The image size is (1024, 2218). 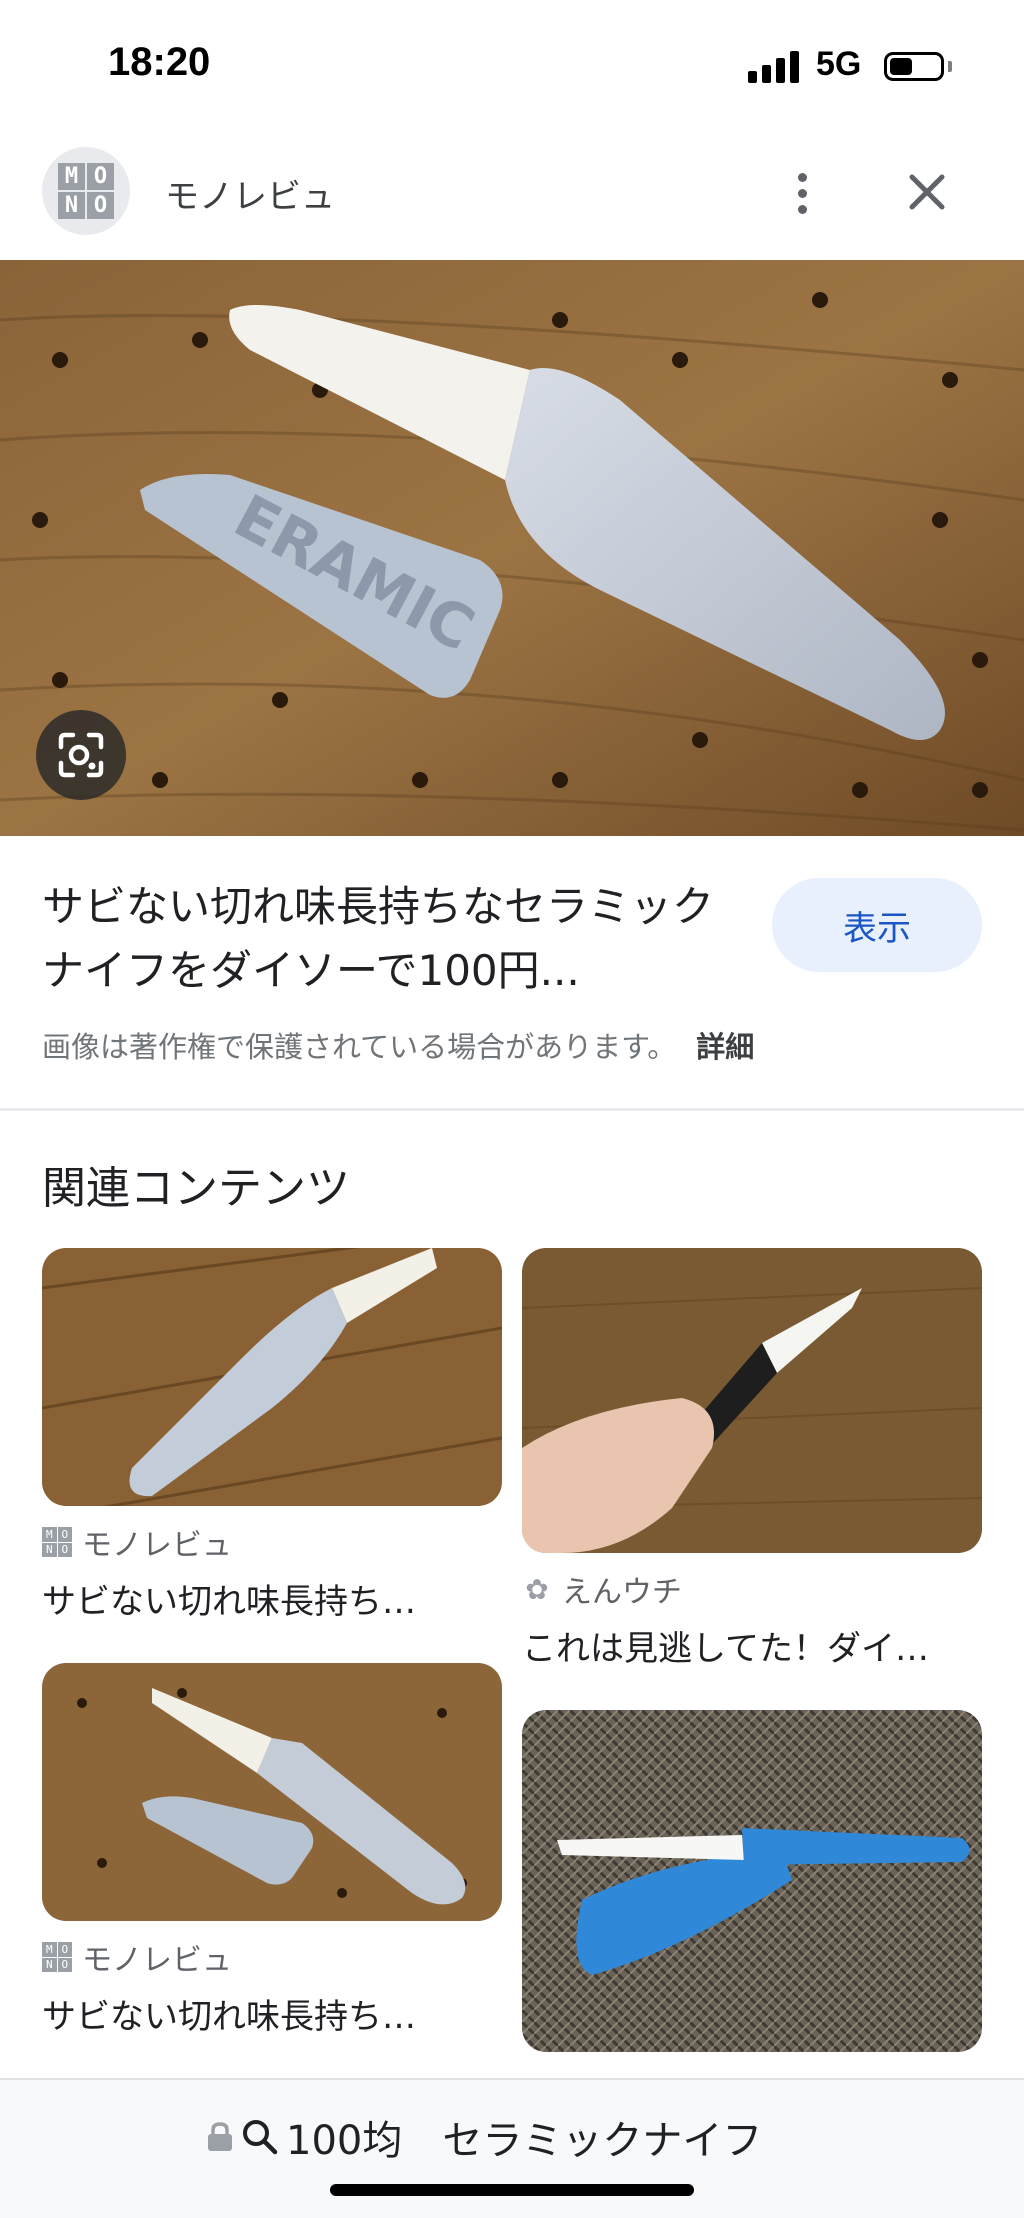 I want to click on related-card, so click(x=752, y=1881).